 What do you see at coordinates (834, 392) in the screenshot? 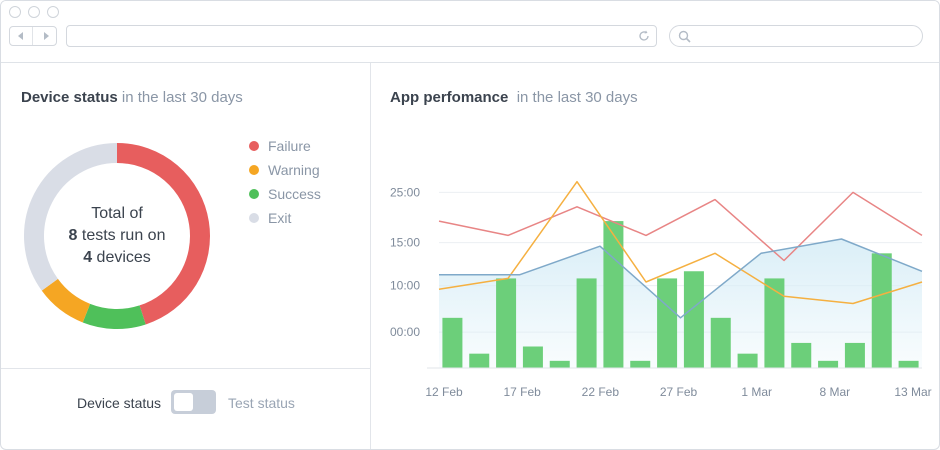
I see `x-tick-label: 8 Mar` at bounding box center [834, 392].